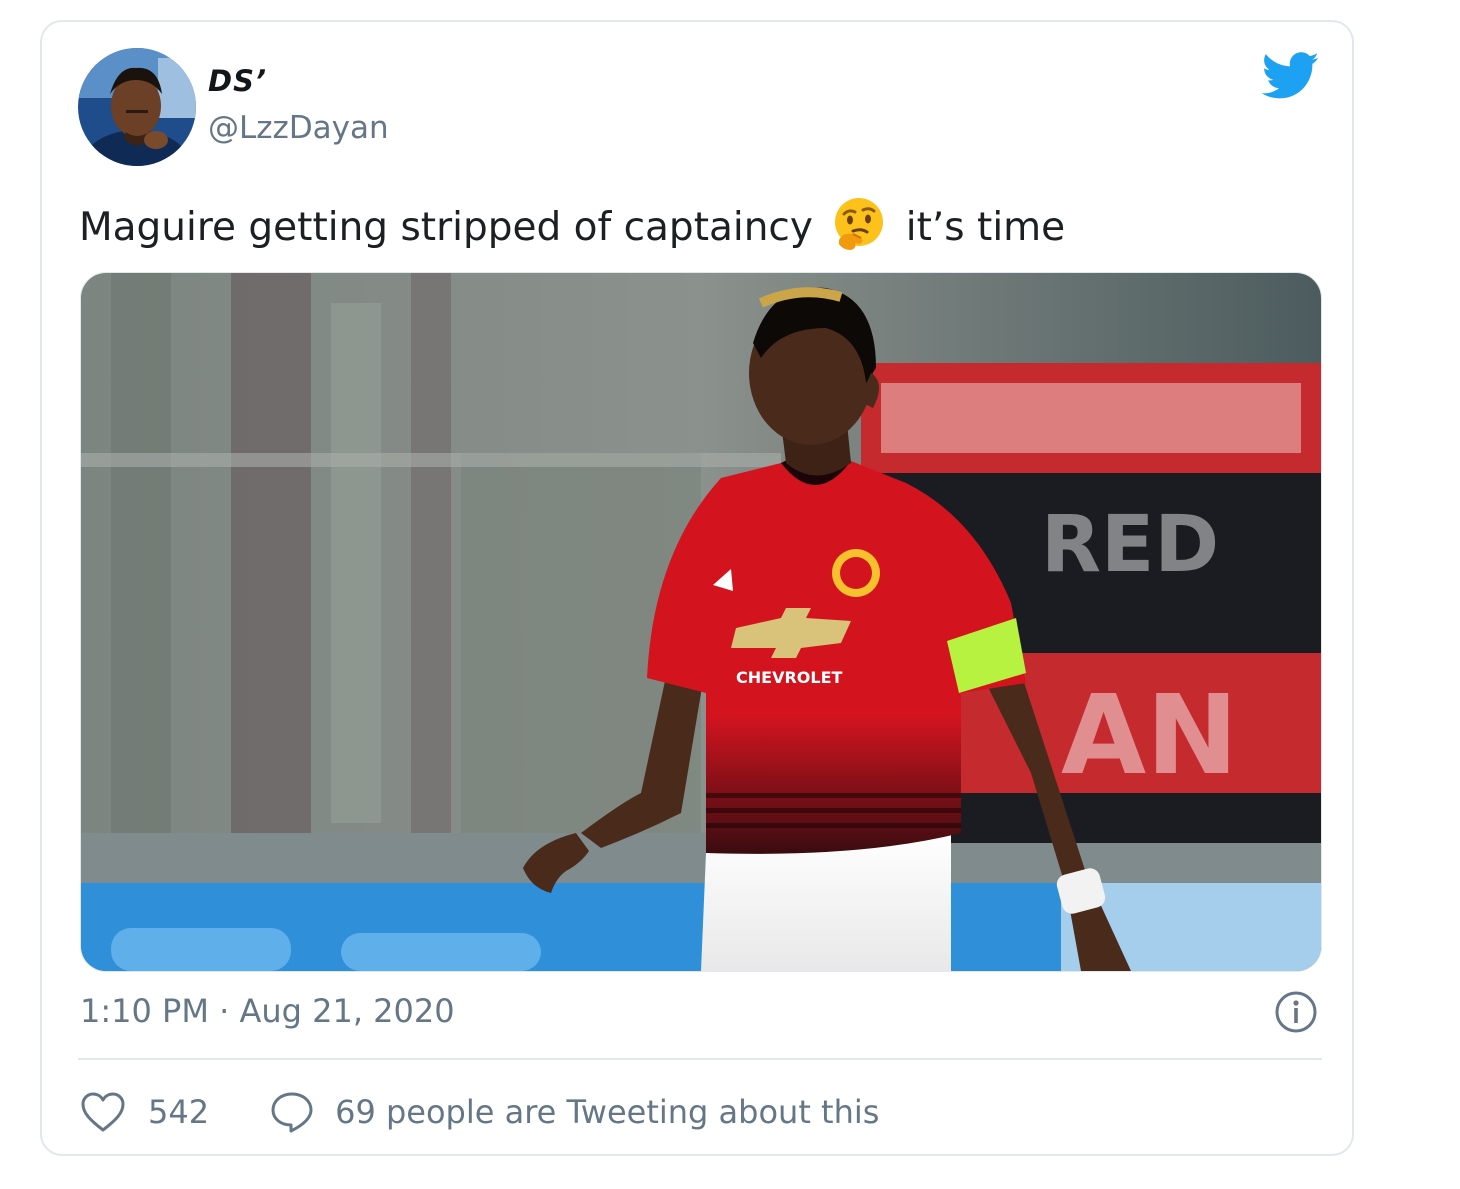 The height and width of the screenshot is (1189, 1460). Describe the element at coordinates (446, 227) in the screenshot. I see `tweet-text-part-1: Maguire getting stripped of captaincy` at that location.